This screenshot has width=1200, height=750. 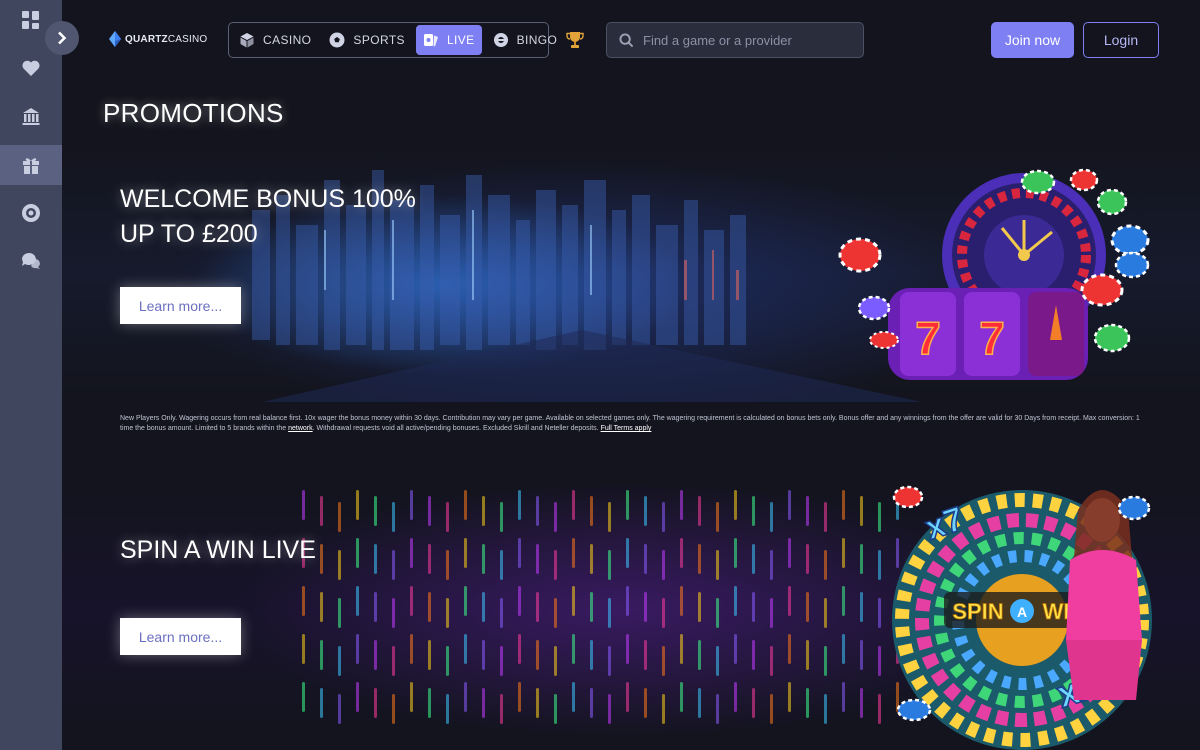 I want to click on heart-icon, so click(x=31, y=68).